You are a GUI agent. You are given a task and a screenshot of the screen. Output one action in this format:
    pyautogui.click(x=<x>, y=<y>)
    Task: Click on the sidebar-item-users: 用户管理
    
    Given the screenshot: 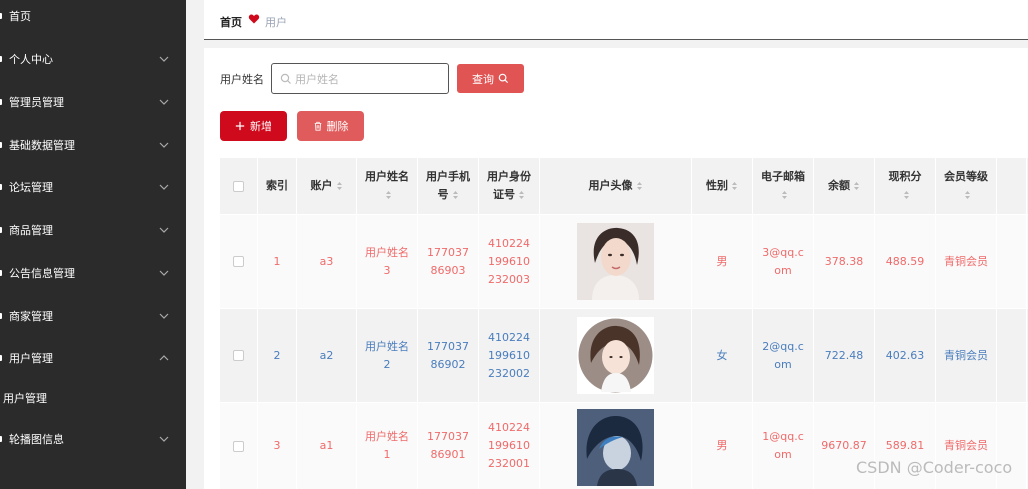 What is the action you would take?
    pyautogui.click(x=93, y=358)
    